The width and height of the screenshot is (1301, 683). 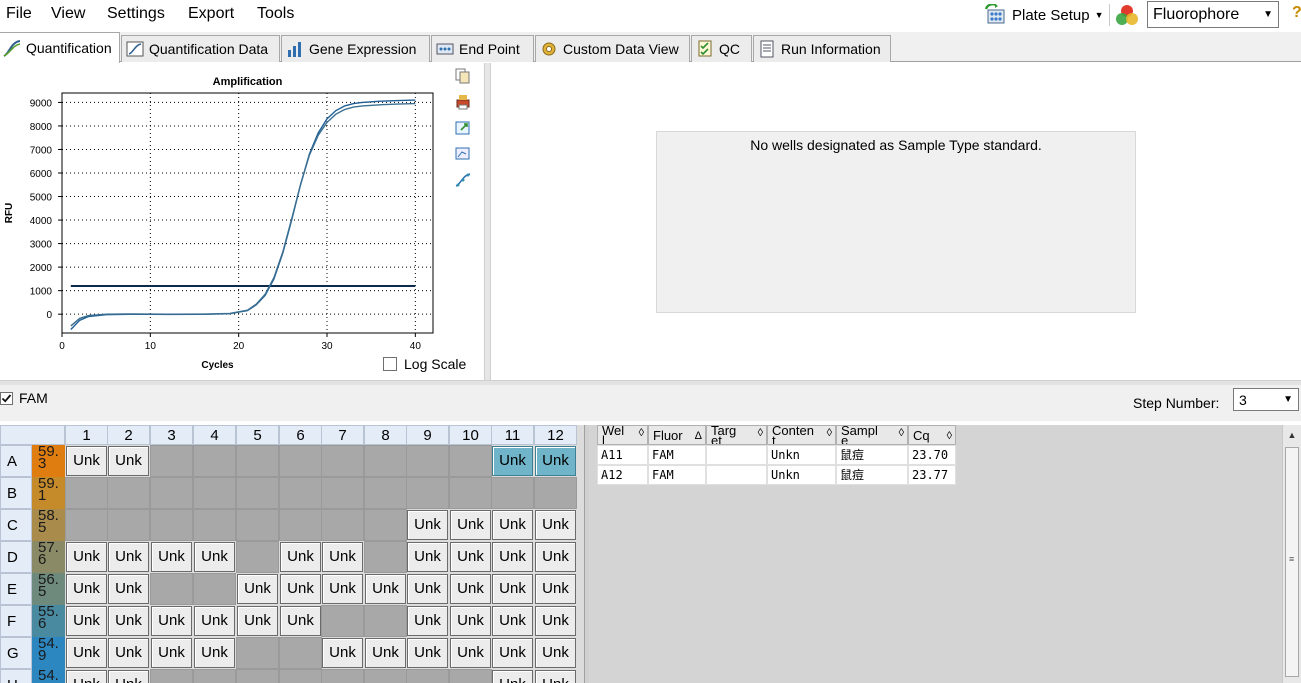 I want to click on plate-column-header: 9, so click(x=427, y=435).